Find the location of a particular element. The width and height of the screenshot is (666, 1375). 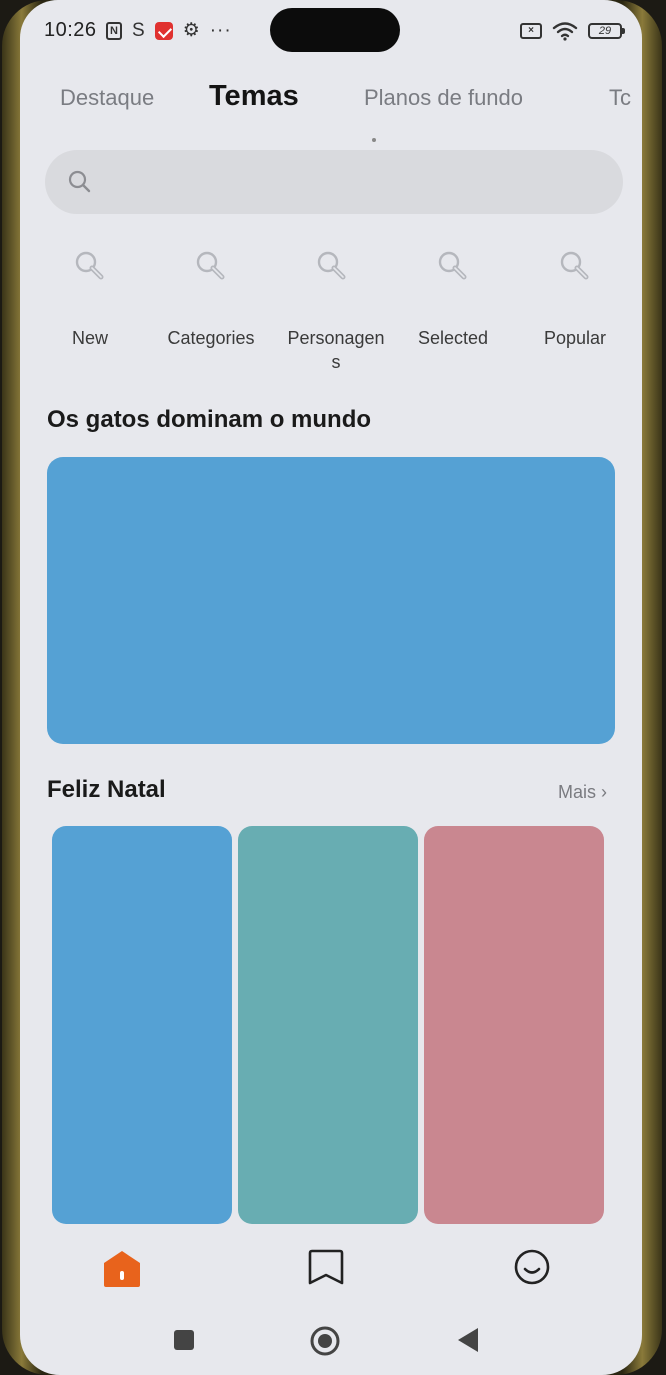

nav-home is located at coordinates (122, 1267).